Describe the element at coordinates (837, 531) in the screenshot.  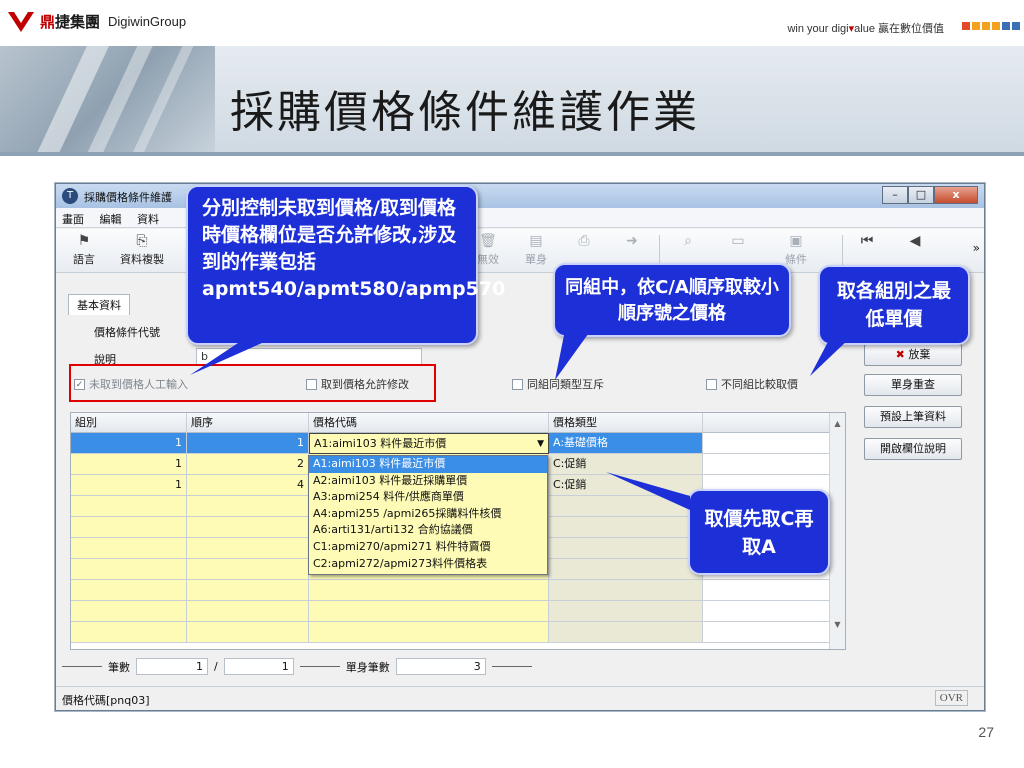
I see `grid-scrollbar: ▲ ▼` at that location.